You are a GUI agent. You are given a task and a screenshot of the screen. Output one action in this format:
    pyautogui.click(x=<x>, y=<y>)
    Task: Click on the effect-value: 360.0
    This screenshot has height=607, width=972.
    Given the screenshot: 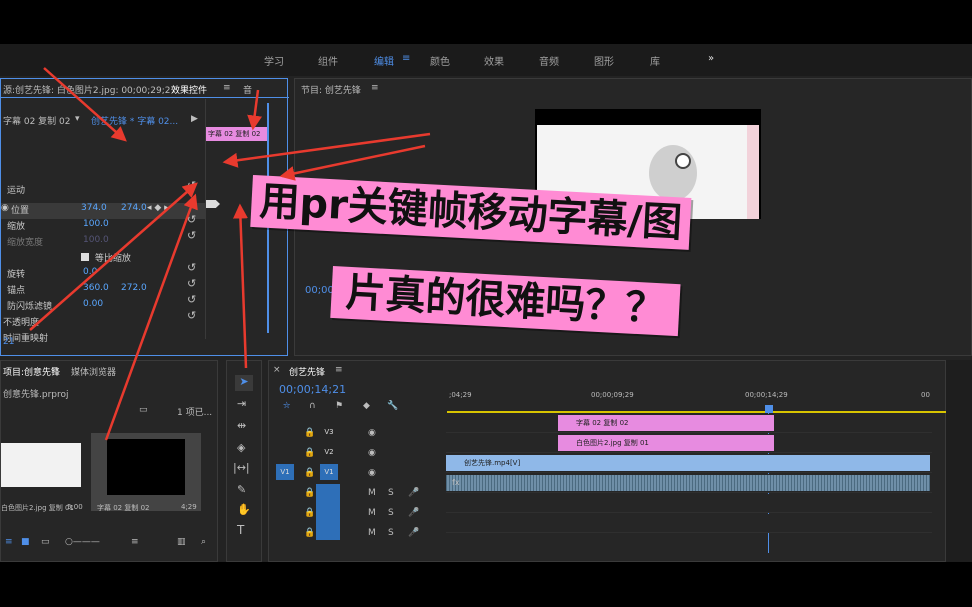 What is the action you would take?
    pyautogui.click(x=96, y=288)
    